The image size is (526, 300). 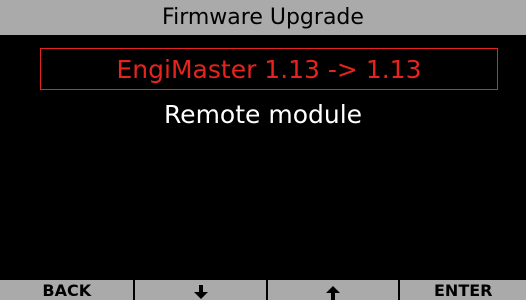 I want to click on menu-item-remote-module: Remote module, so click(x=263, y=115).